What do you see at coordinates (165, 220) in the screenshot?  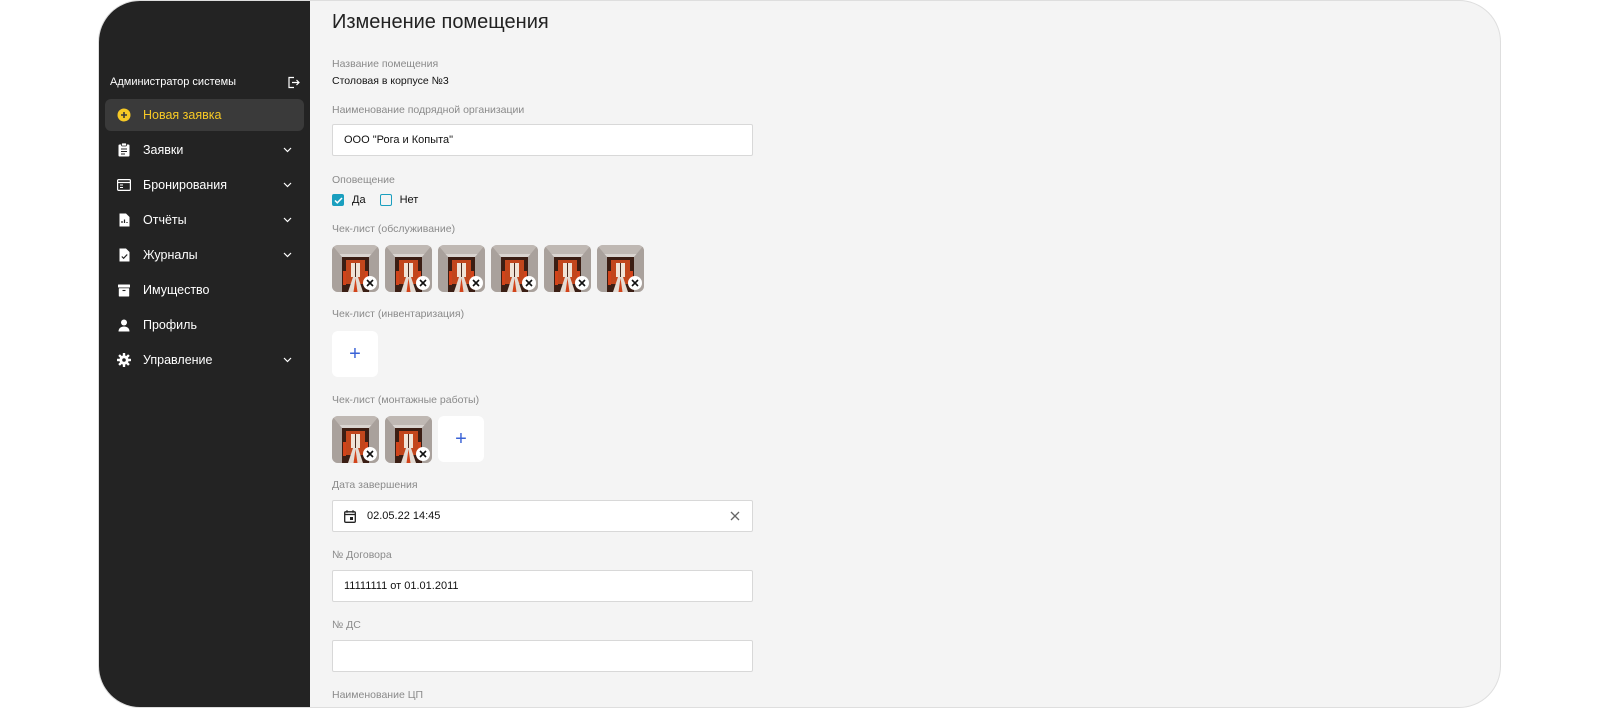 I see `sidebar-item-label: Отчёты` at bounding box center [165, 220].